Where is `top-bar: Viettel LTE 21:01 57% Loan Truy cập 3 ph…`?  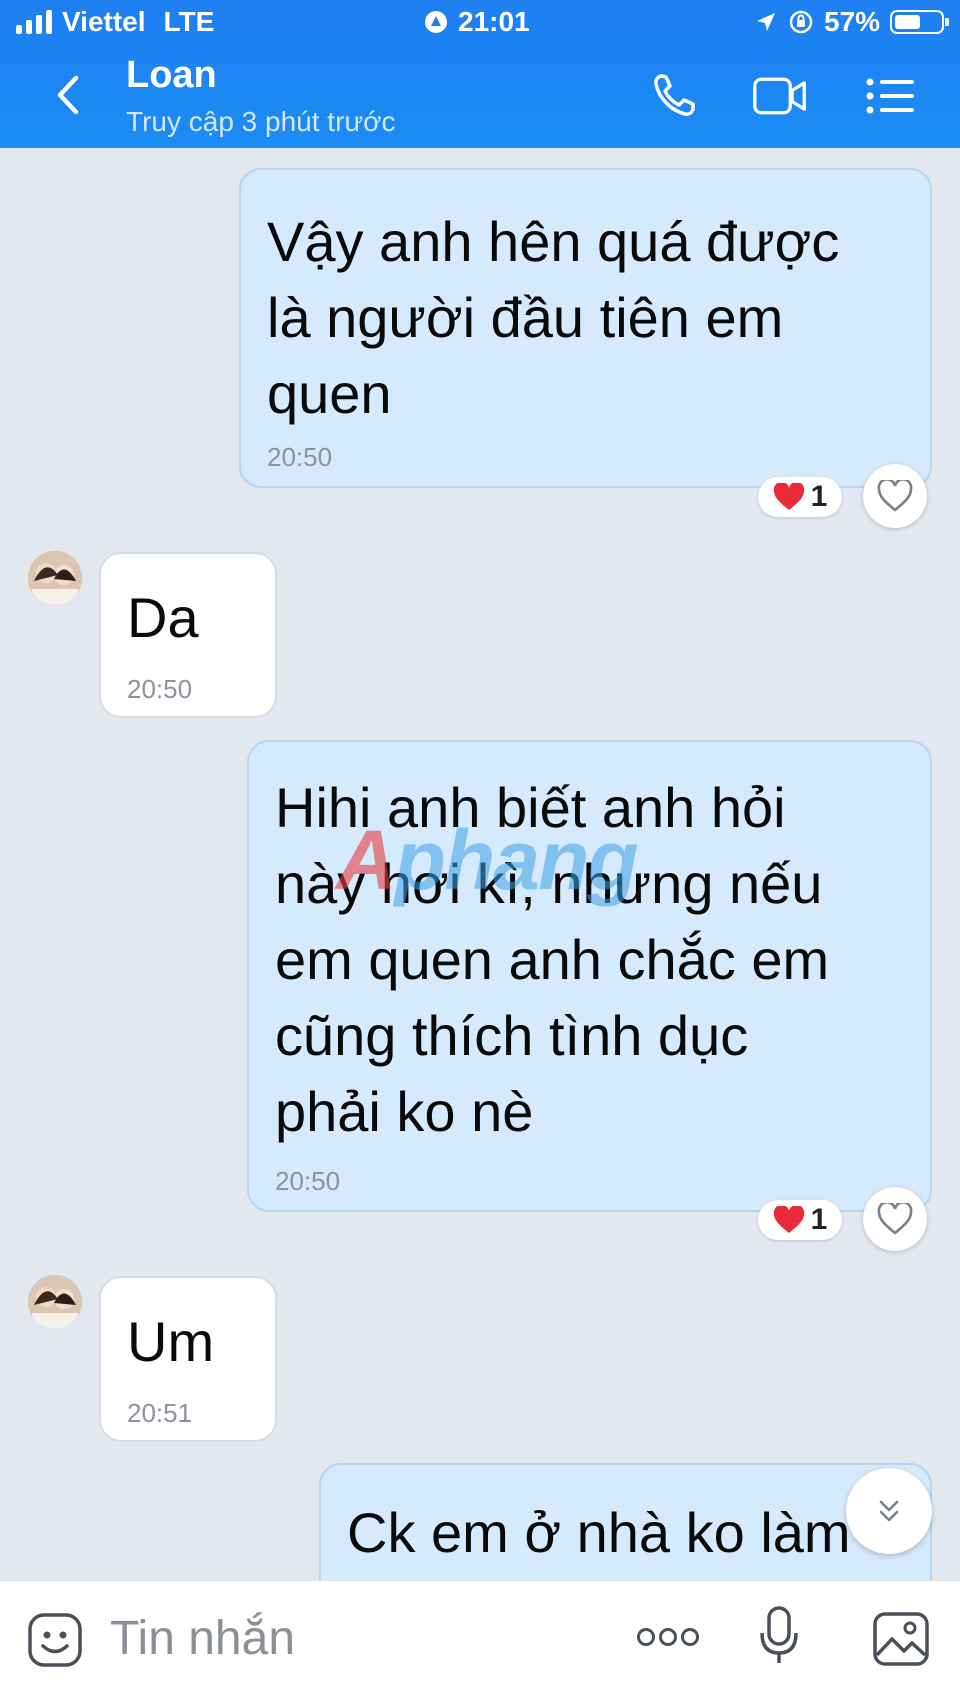 top-bar: Viettel LTE 21:01 57% Loan Truy cập 3 ph… is located at coordinates (480, 74).